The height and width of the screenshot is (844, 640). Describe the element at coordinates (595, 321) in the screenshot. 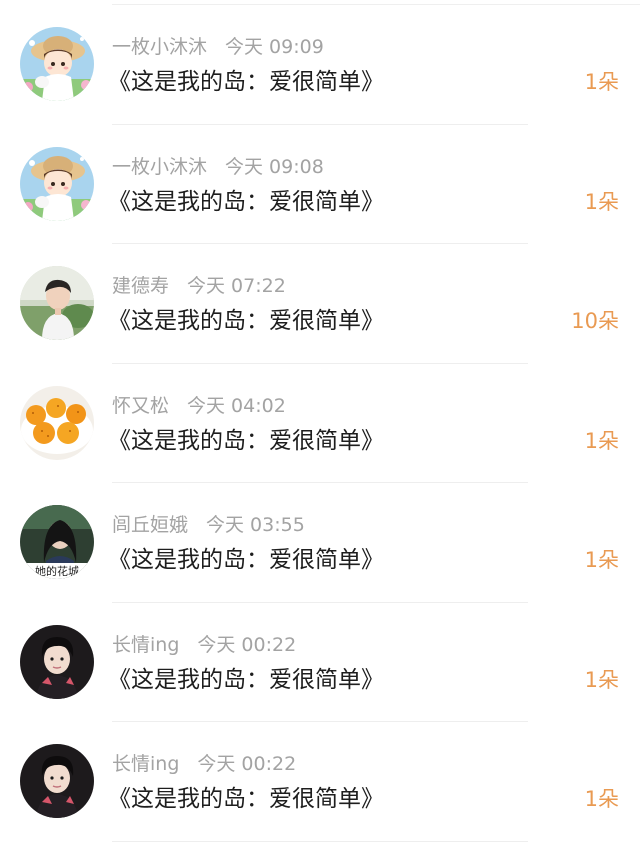

I see `flower-count: 10朵` at that location.